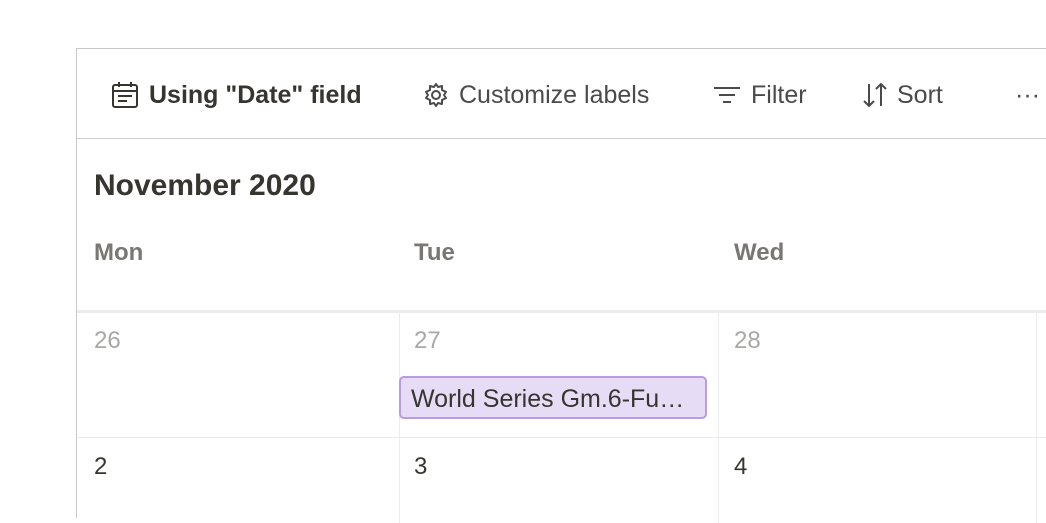 The height and width of the screenshot is (523, 1046). Describe the element at coordinates (561, 311) in the screenshot. I see `grid-divider` at that location.